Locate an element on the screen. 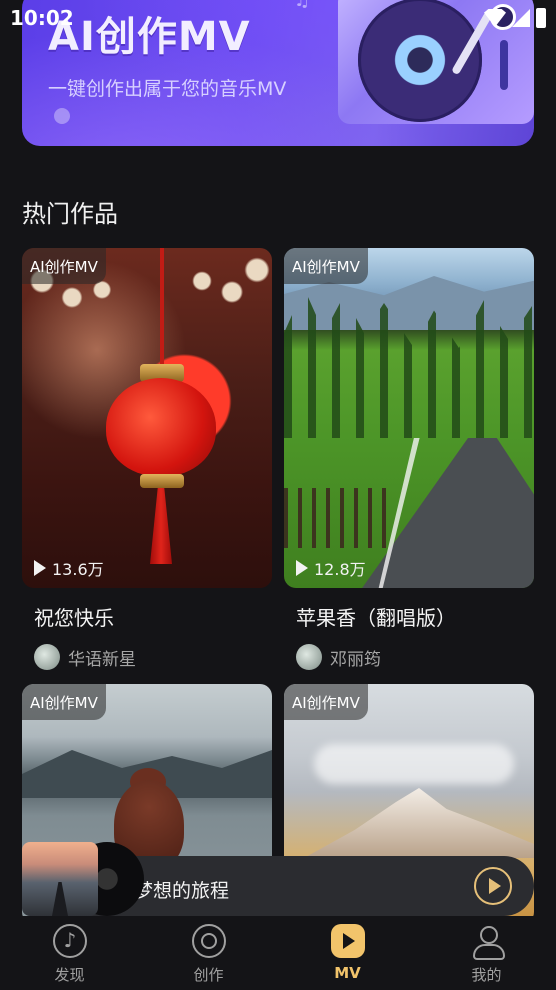  red-lantern is located at coordinates (161, 427).